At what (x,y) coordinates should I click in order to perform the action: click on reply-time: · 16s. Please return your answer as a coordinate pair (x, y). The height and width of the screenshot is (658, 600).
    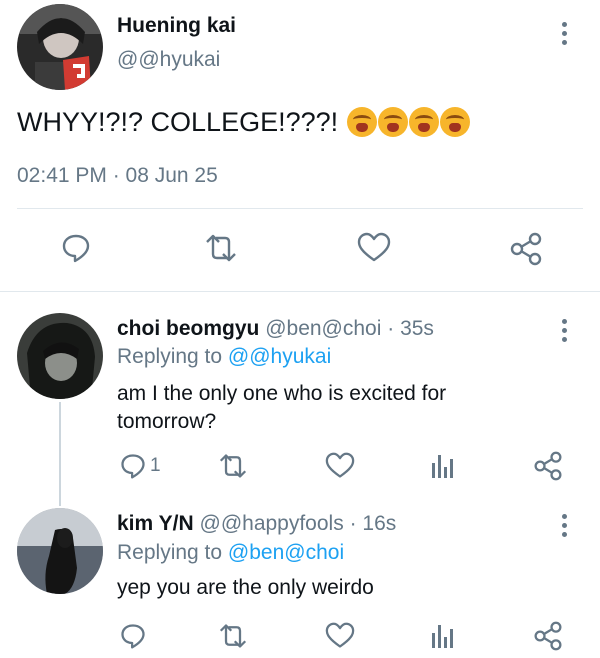
    Looking at the image, I should click on (373, 523).